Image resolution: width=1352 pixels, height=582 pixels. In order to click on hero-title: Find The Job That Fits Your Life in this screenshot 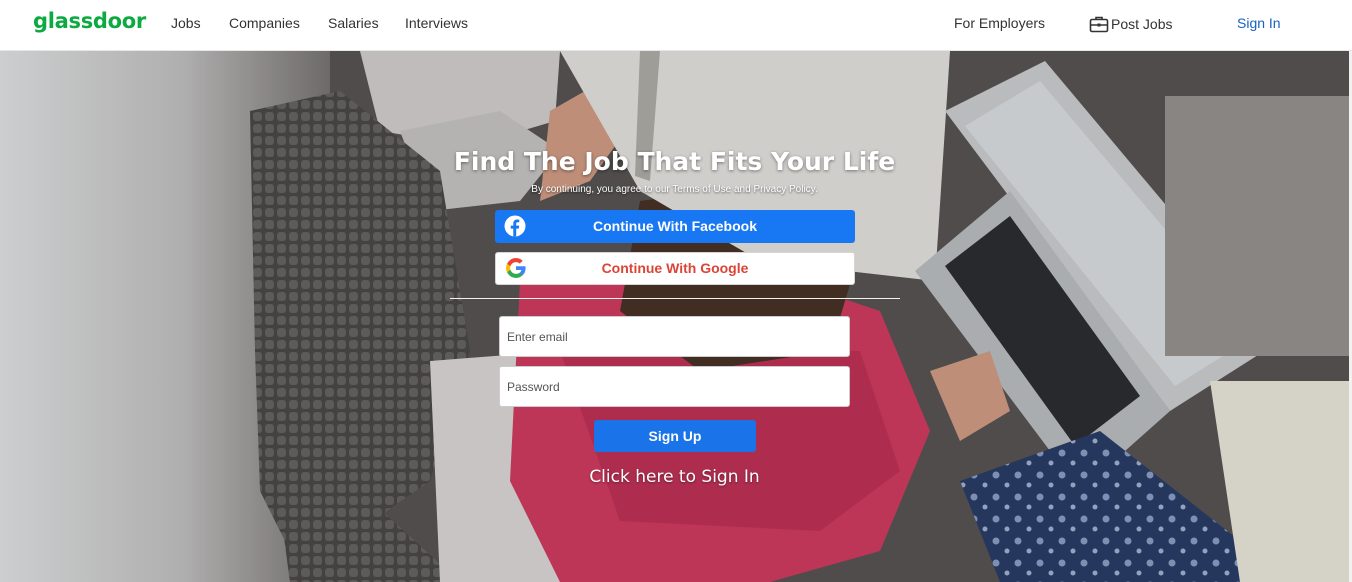, I will do `click(674, 161)`.